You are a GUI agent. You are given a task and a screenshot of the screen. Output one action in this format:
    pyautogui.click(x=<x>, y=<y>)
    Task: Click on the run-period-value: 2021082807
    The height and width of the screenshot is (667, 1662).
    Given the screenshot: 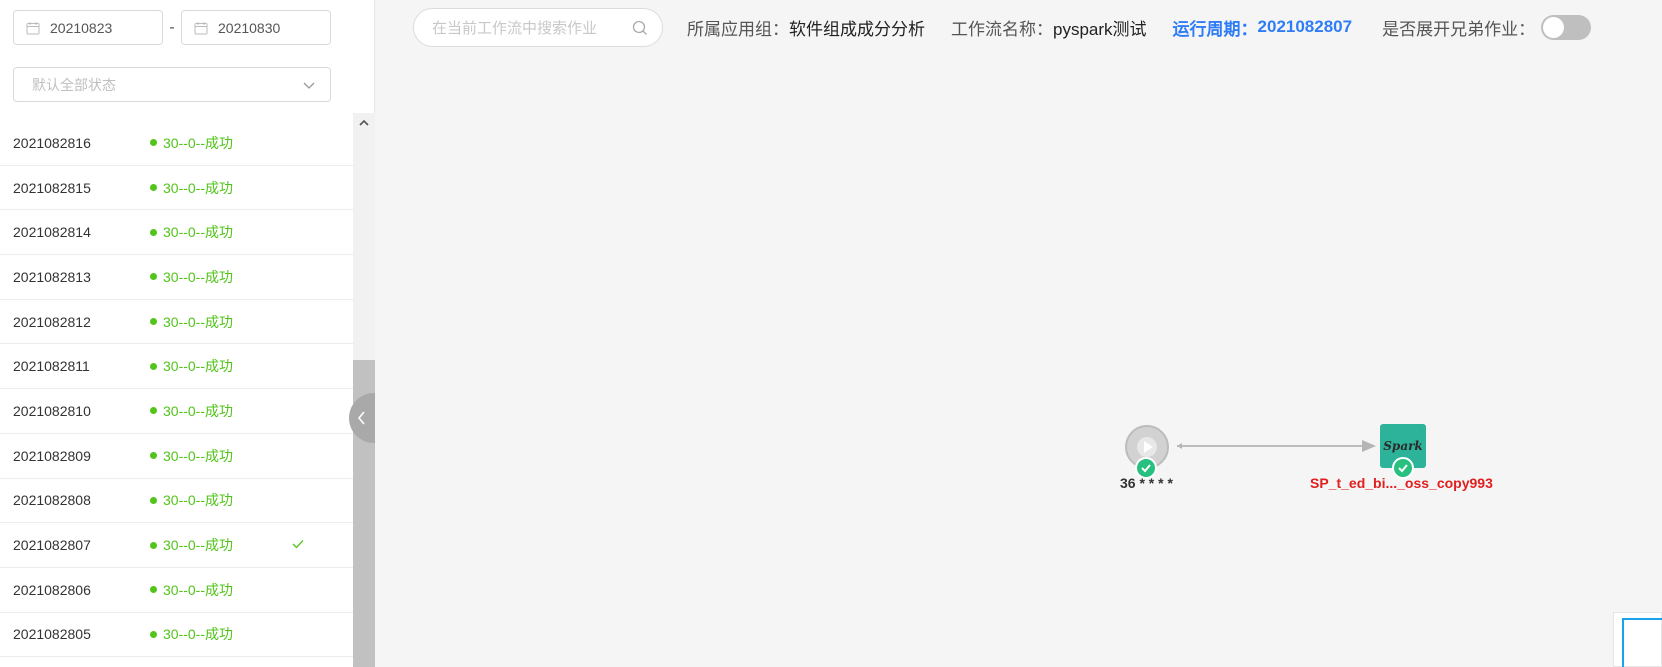 What is the action you would take?
    pyautogui.click(x=1305, y=26)
    